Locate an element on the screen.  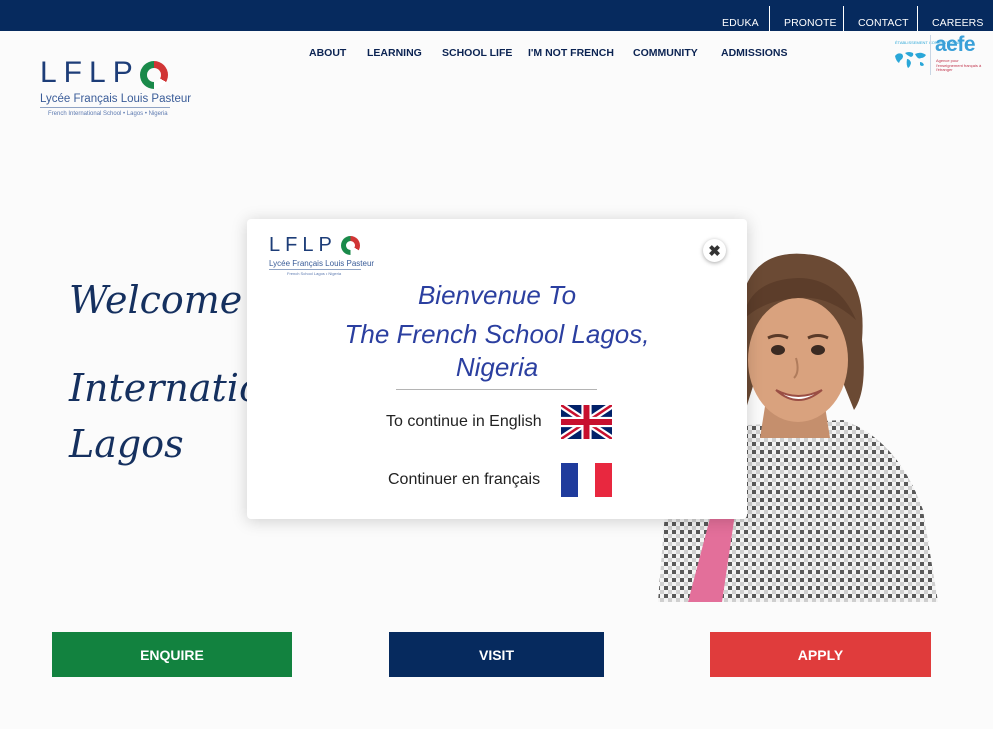
topbar-link-pronote: PRONOTE is located at coordinates (810, 23).